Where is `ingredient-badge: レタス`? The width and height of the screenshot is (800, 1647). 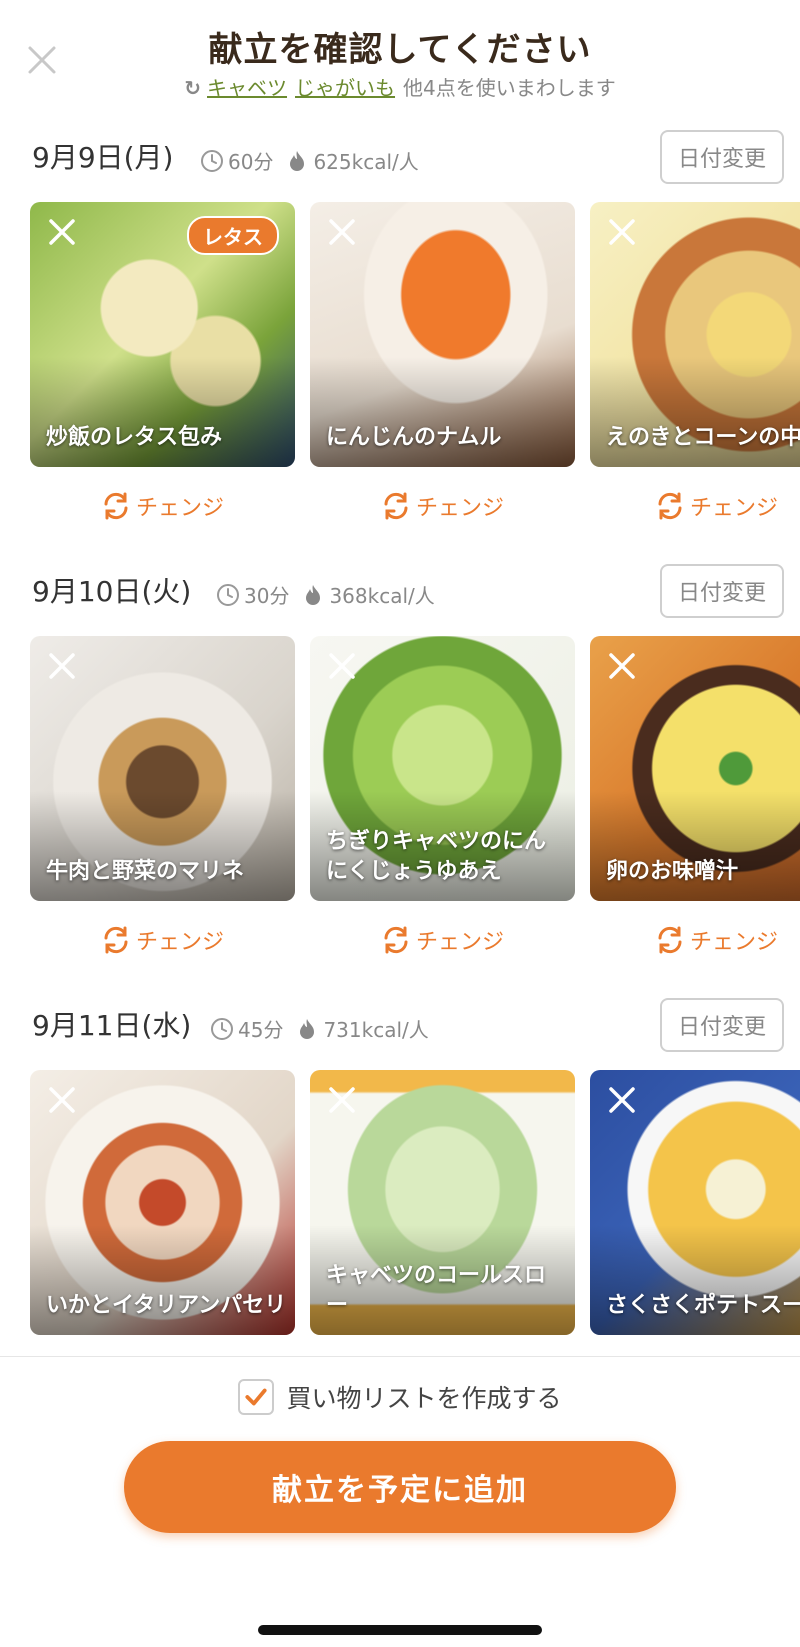 ingredient-badge: レタス is located at coordinates (233, 235).